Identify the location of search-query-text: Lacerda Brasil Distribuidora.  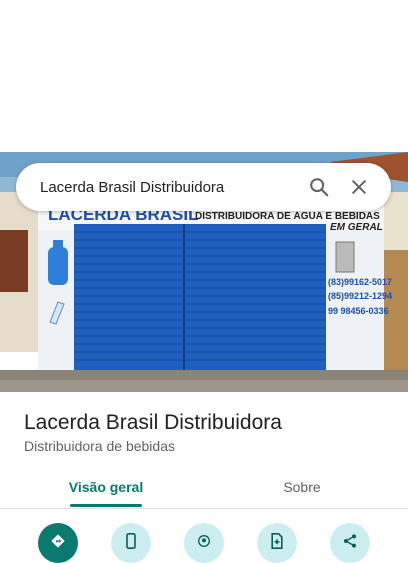
(169, 187).